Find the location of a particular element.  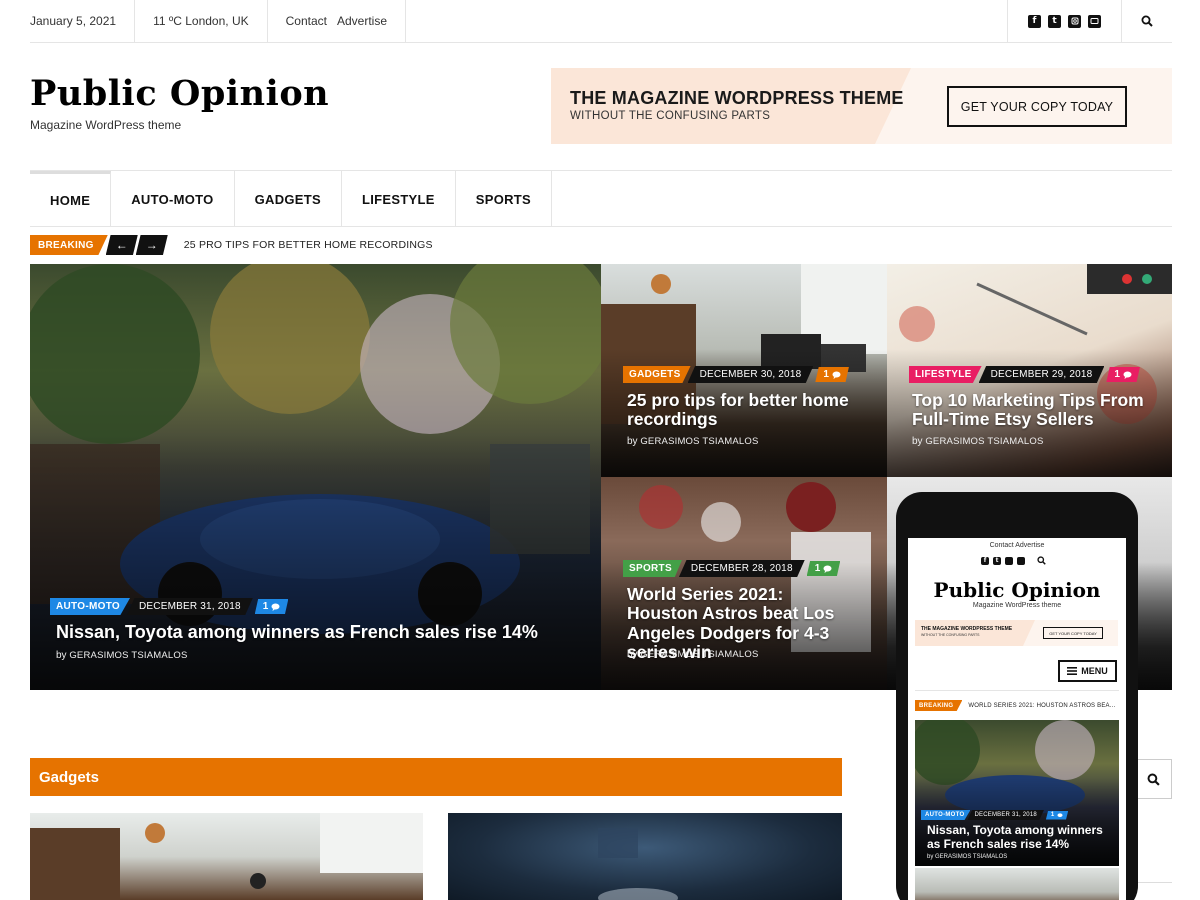

advertise-link: Advertise is located at coordinates (362, 21).